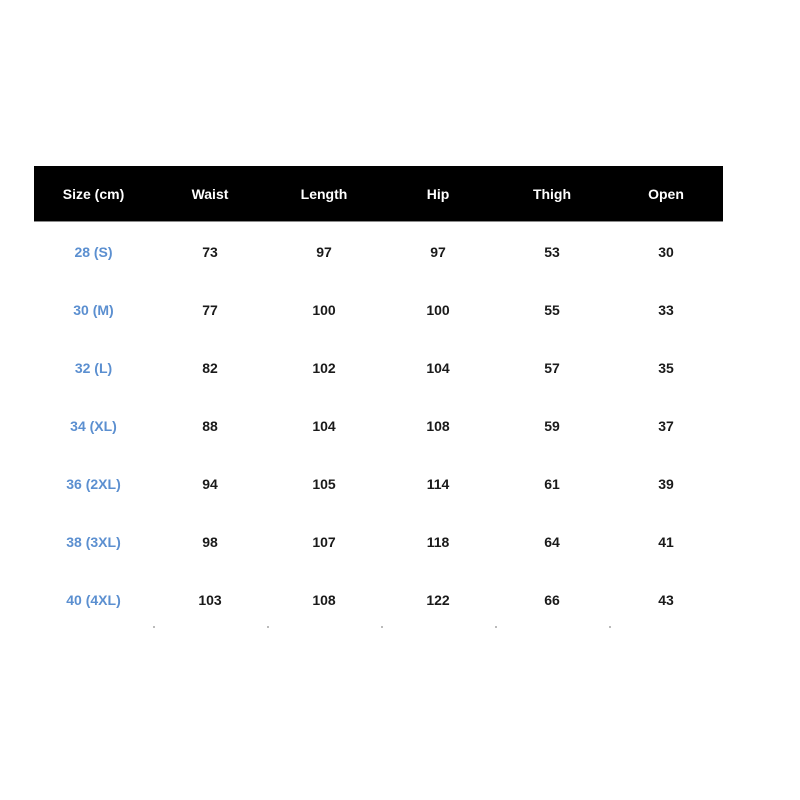  I want to click on cell-waist: 103, so click(210, 600).